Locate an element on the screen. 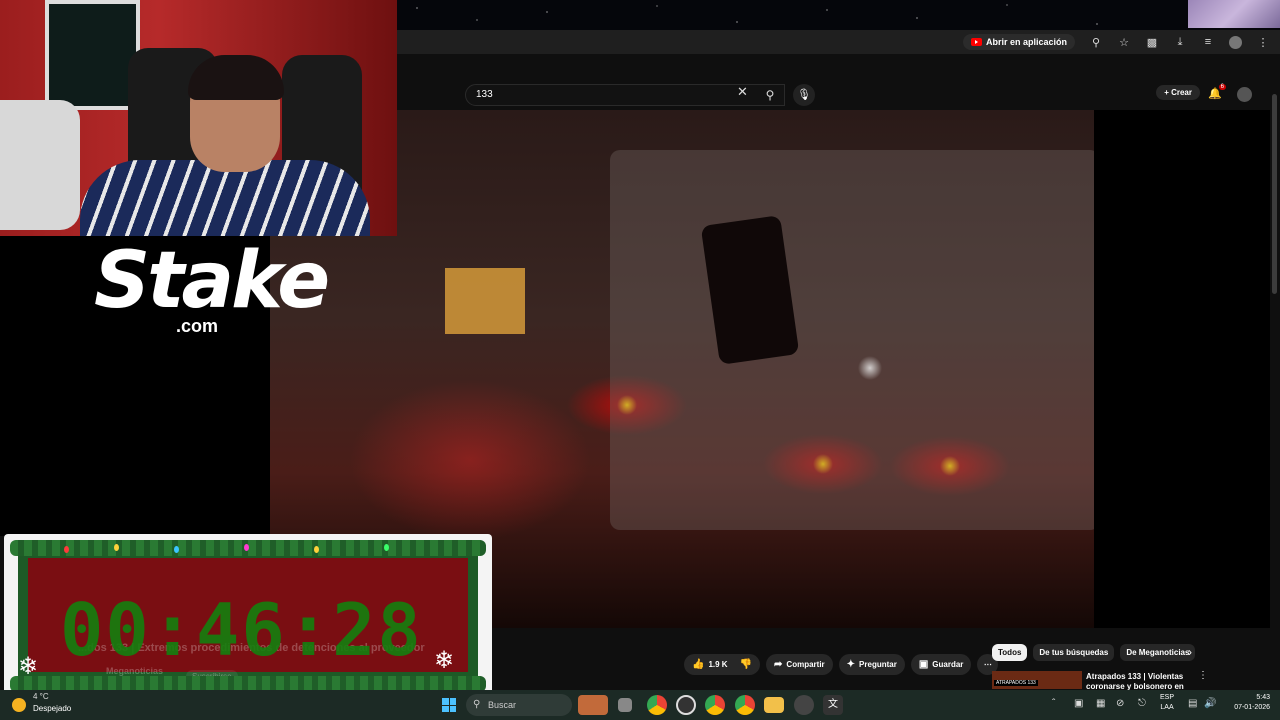 The height and width of the screenshot is (720, 1280). webcam-person-hair is located at coordinates (236, 77).